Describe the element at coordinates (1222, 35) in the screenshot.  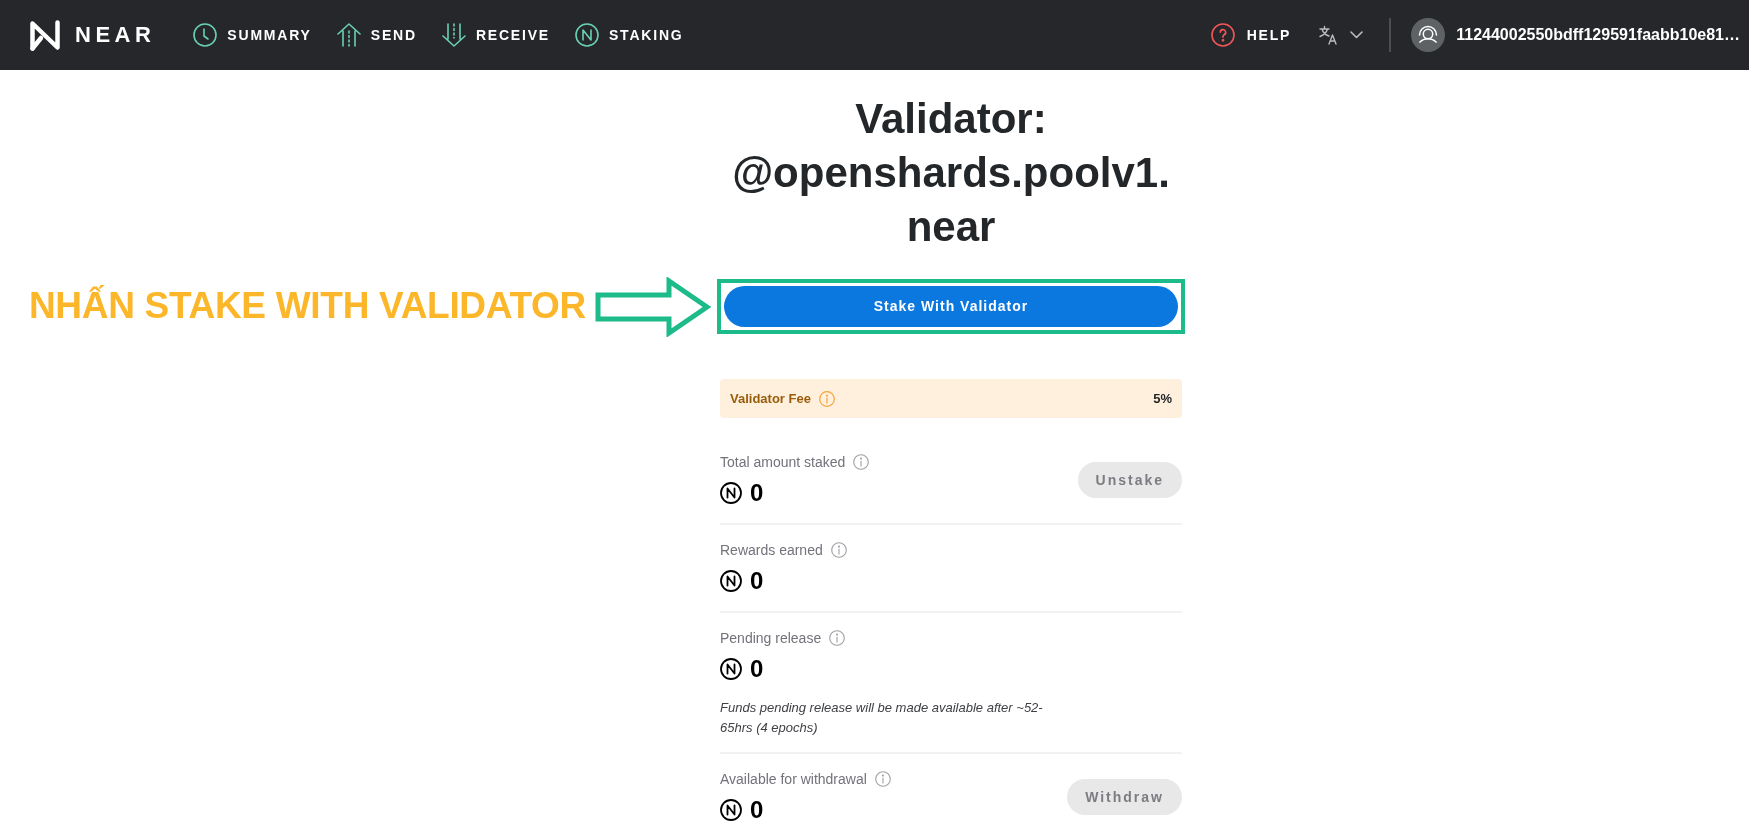
I see `help-icon` at that location.